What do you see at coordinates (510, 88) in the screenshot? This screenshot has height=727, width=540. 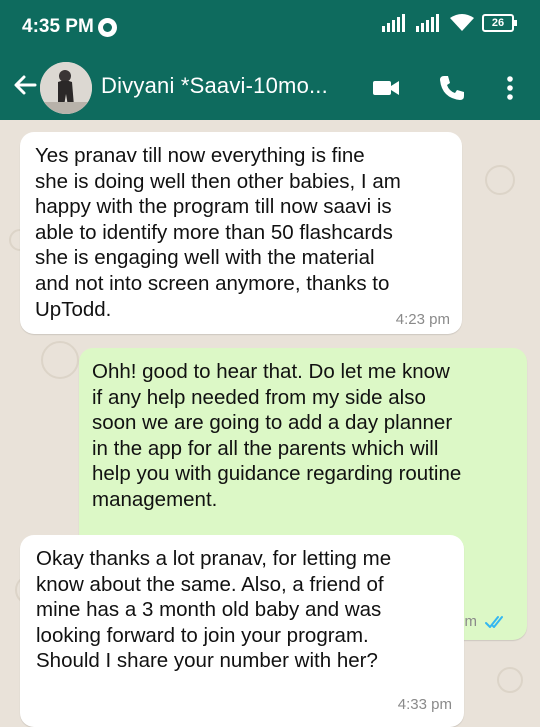 I see `more-options-icon` at bounding box center [510, 88].